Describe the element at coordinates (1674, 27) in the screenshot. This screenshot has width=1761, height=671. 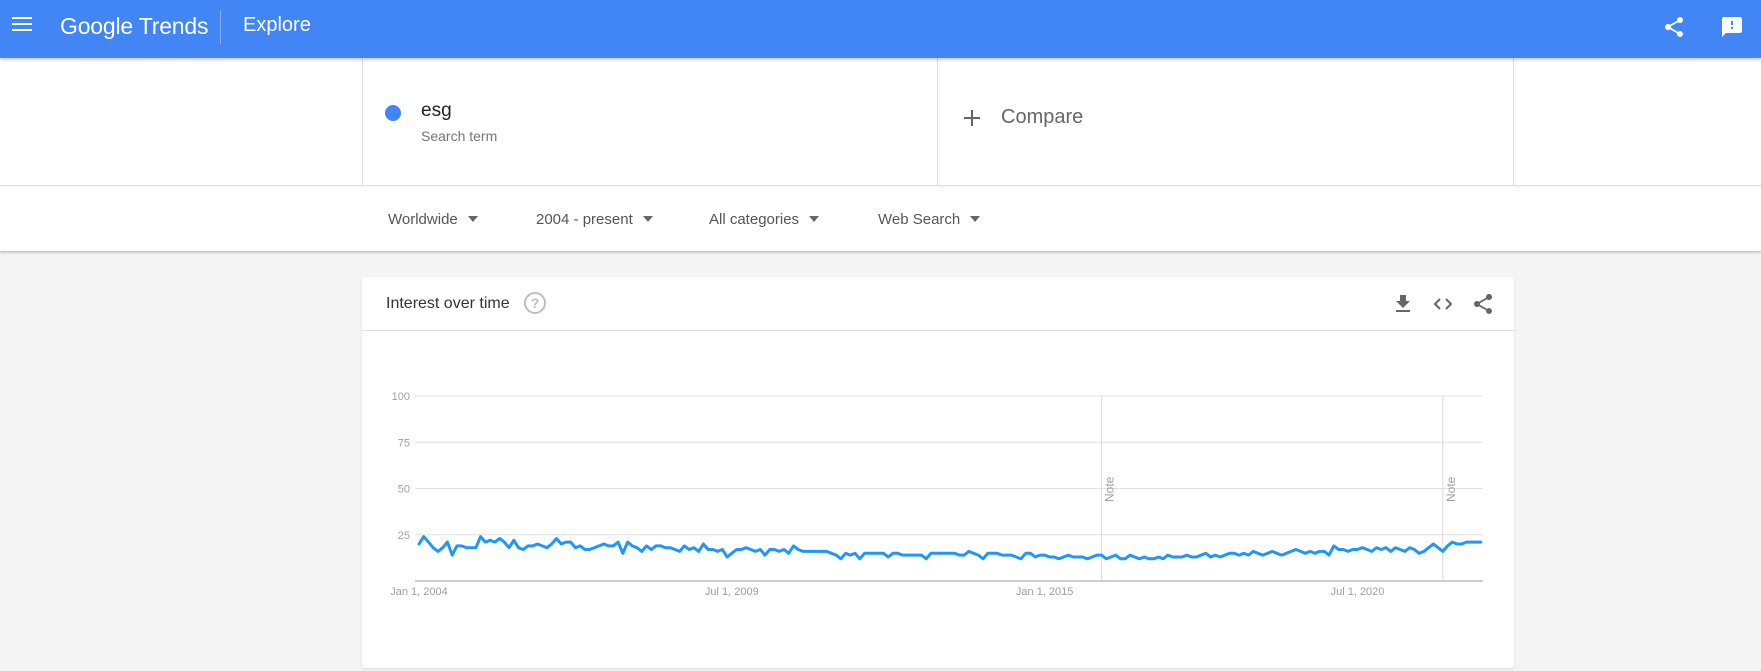
I see `share-icon` at that location.